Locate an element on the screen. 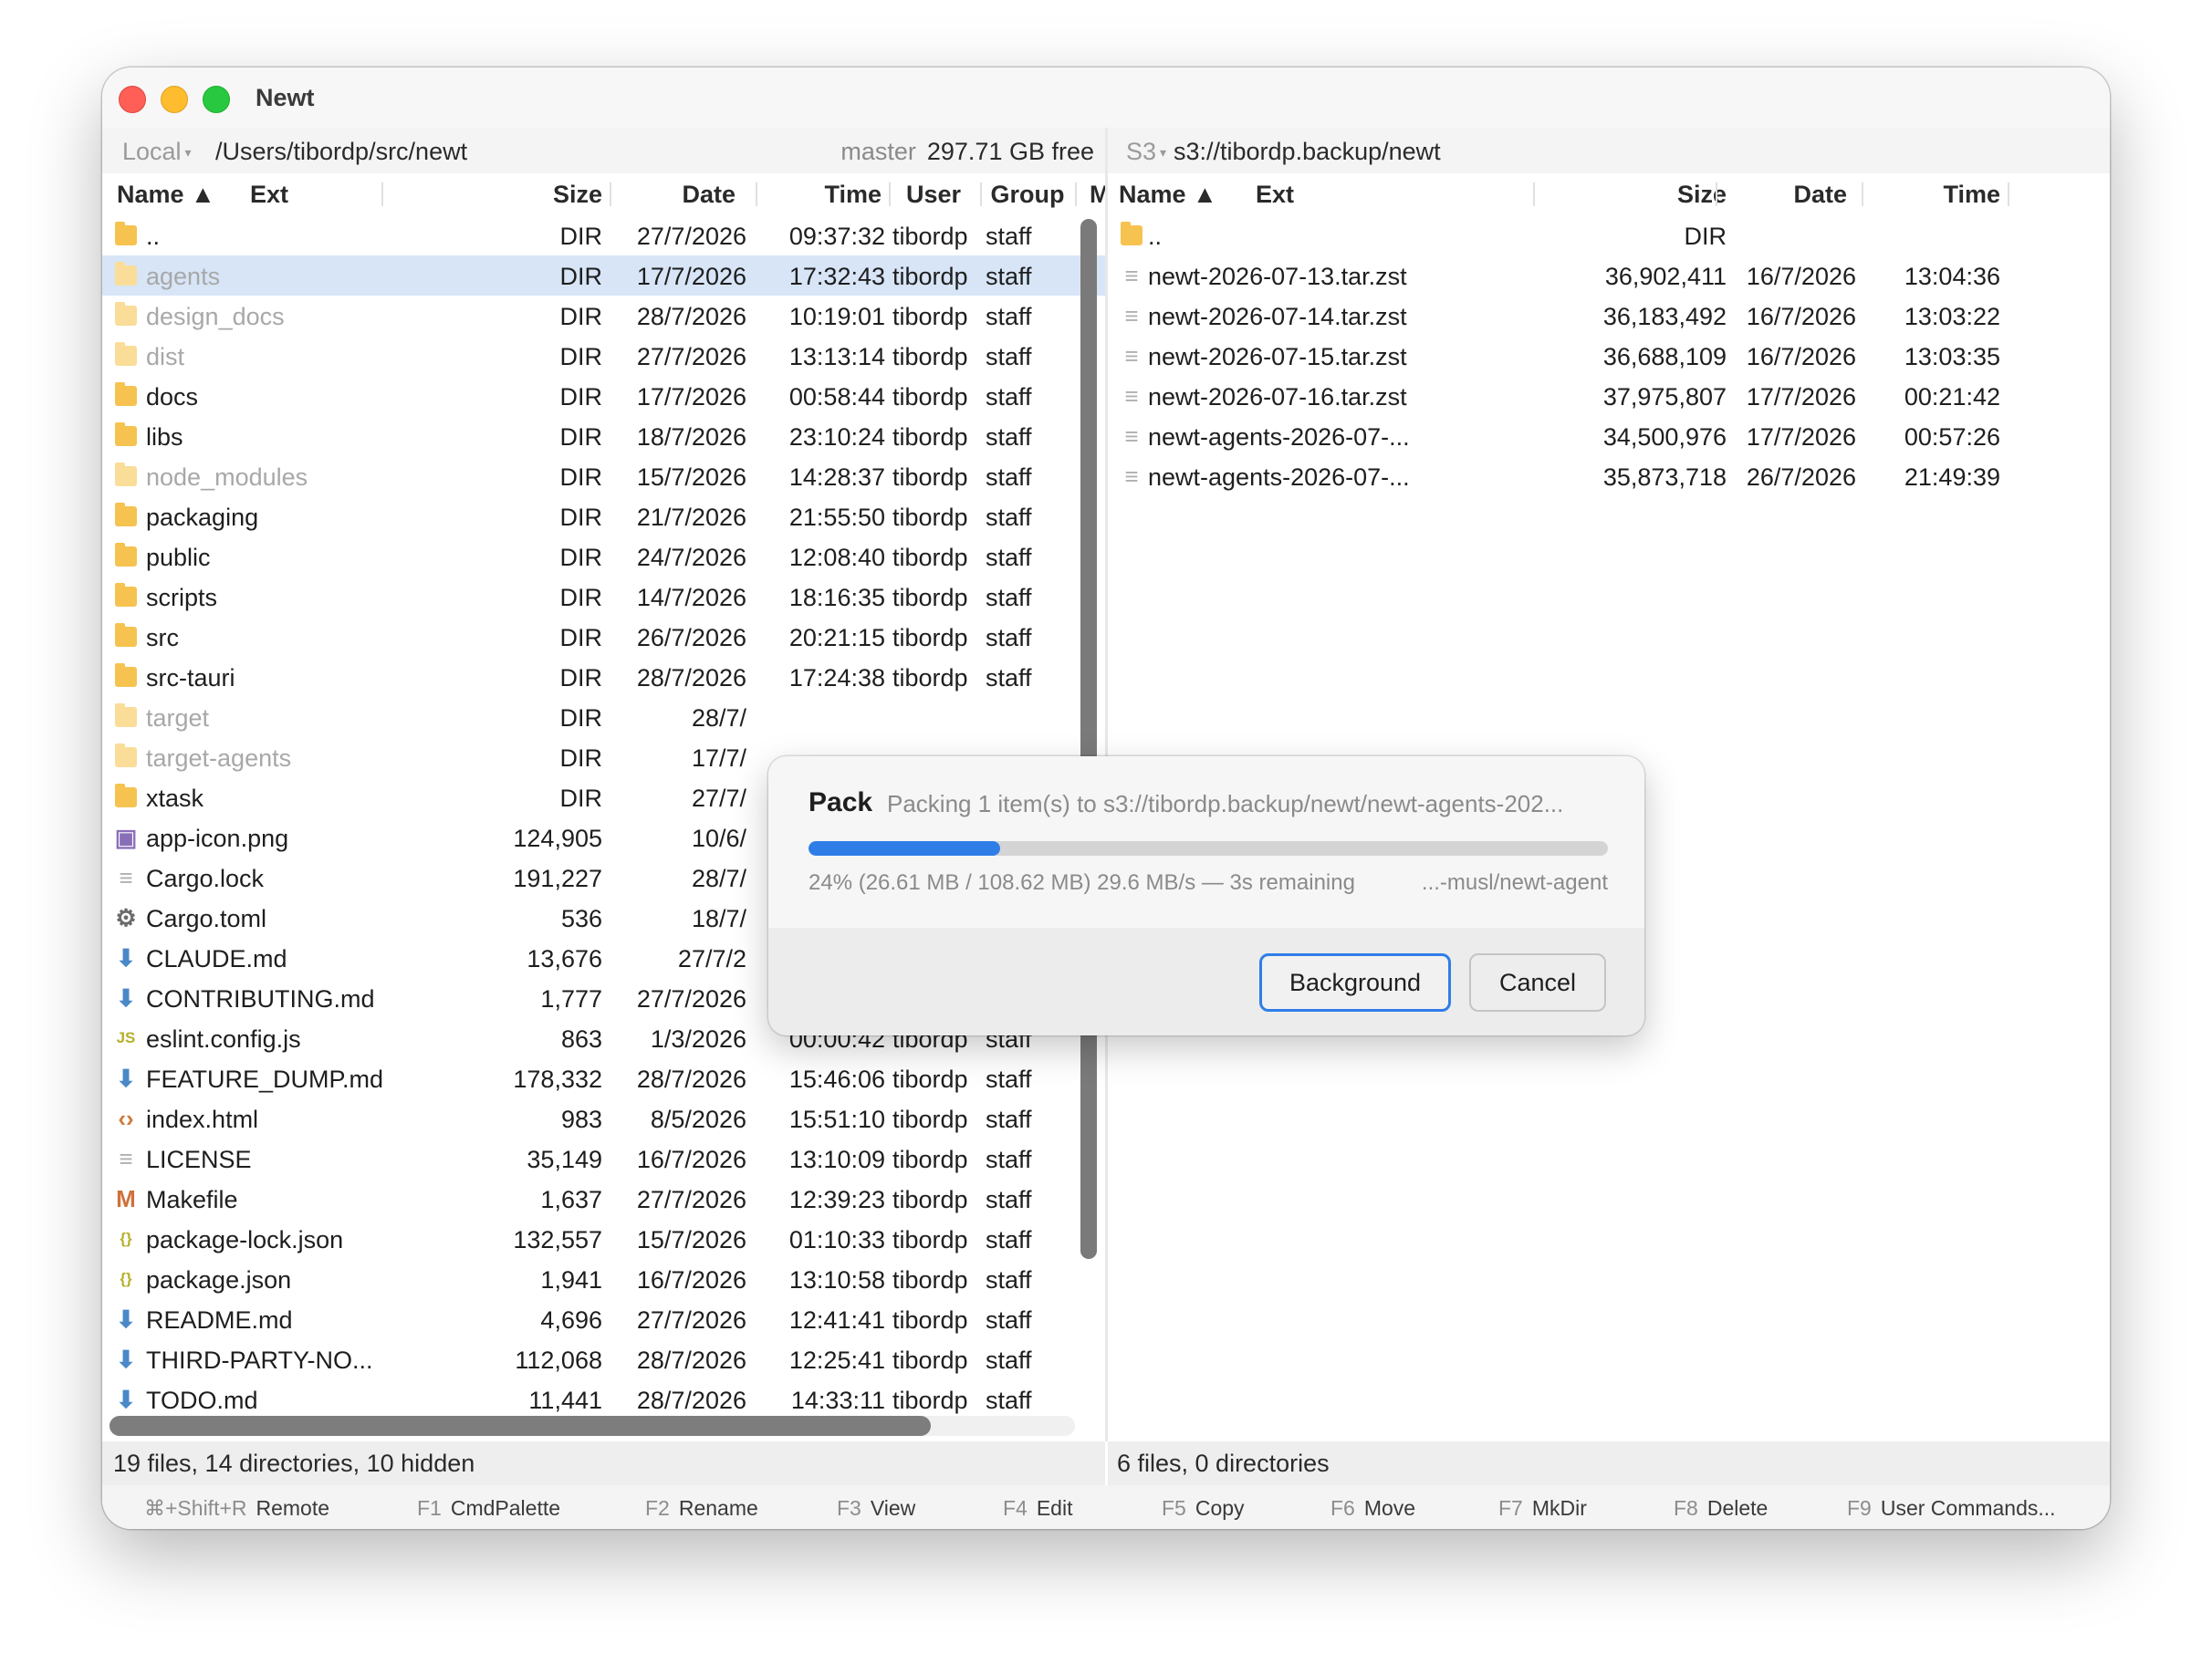 The width and height of the screenshot is (2212, 1664). fkey-remote: ⌘+Shift+R Remote is located at coordinates (236, 1508).